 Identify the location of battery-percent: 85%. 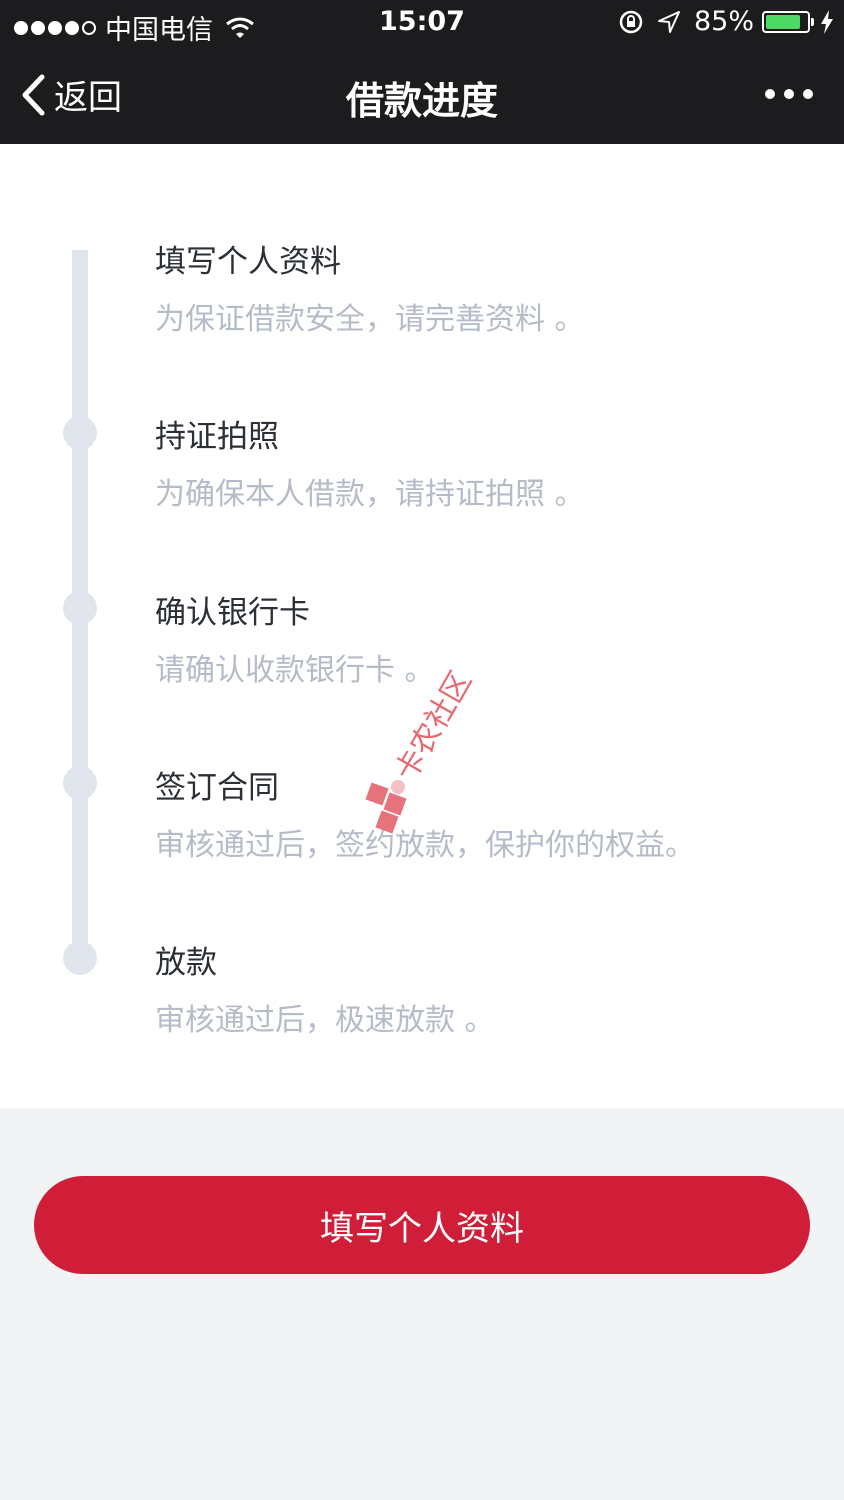
(723, 21).